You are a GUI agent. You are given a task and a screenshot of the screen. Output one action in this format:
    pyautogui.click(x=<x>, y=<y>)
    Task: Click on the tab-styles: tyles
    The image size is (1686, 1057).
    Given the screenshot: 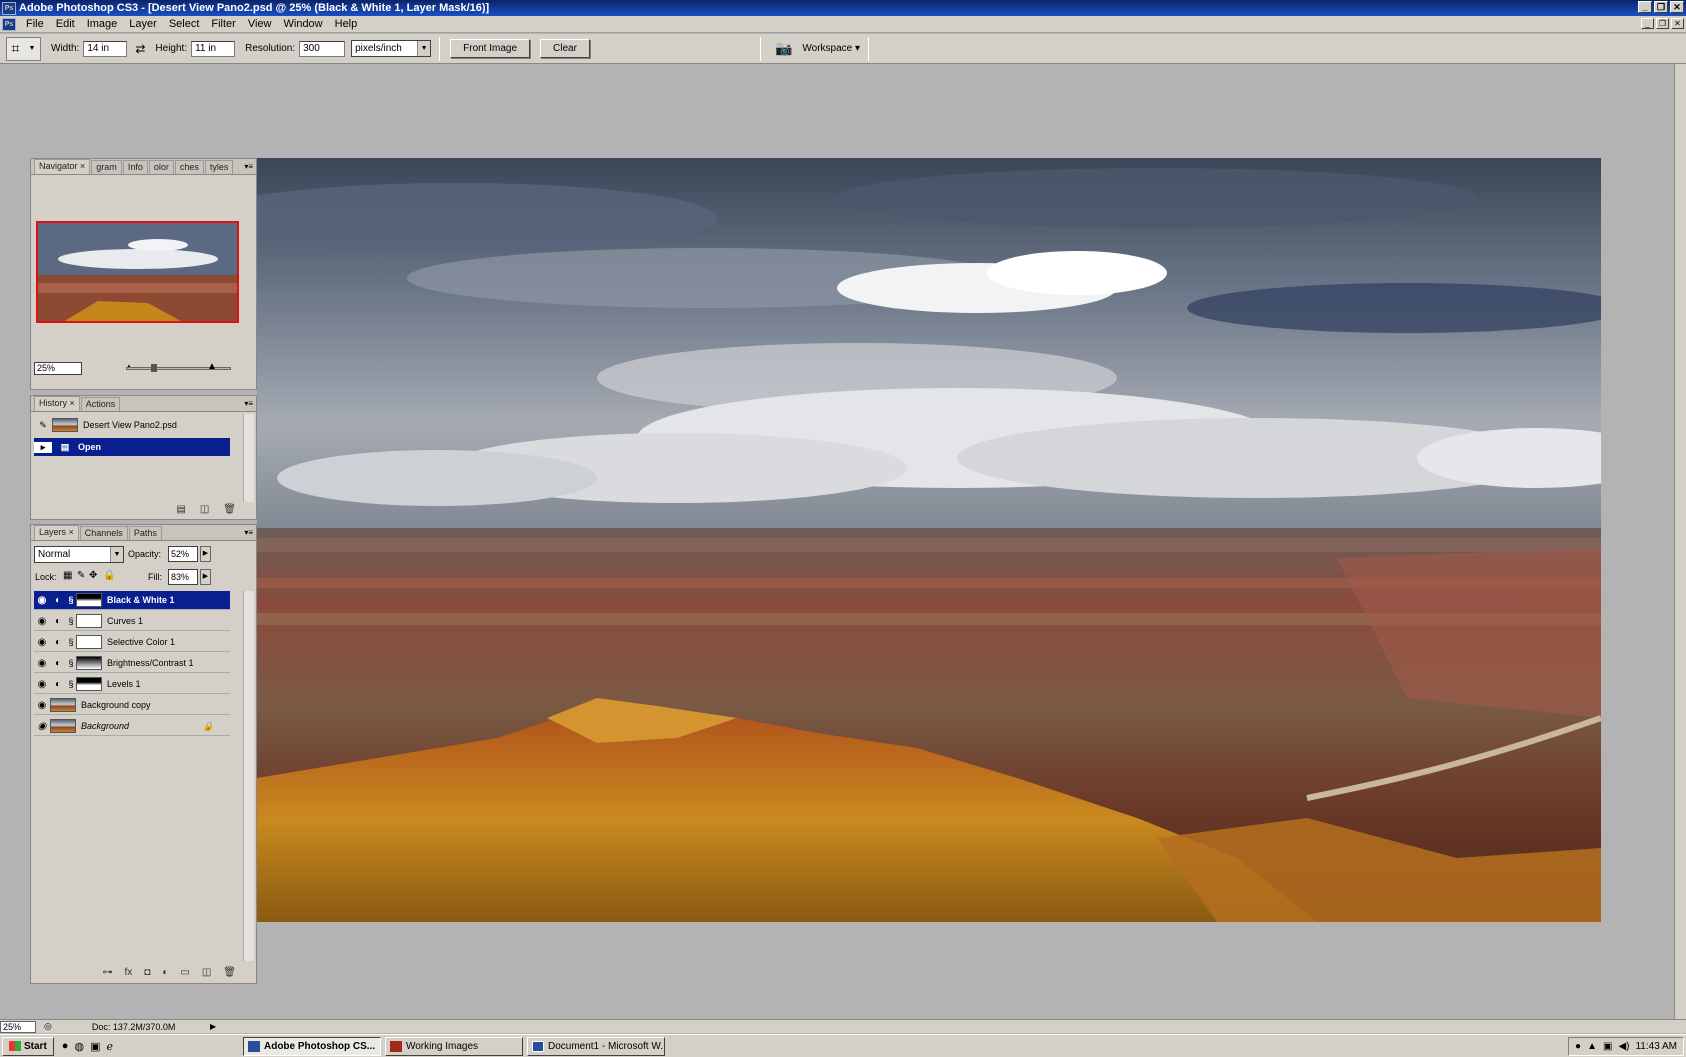 What is the action you would take?
    pyautogui.click(x=219, y=167)
    